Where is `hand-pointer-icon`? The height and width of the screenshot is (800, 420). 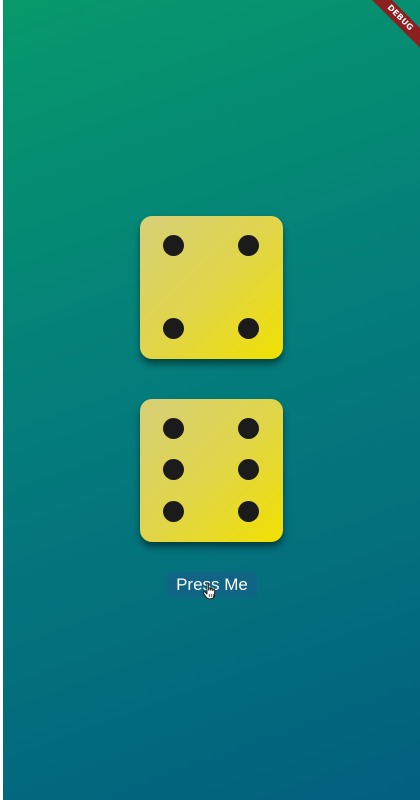
hand-pointer-icon is located at coordinates (209, 591).